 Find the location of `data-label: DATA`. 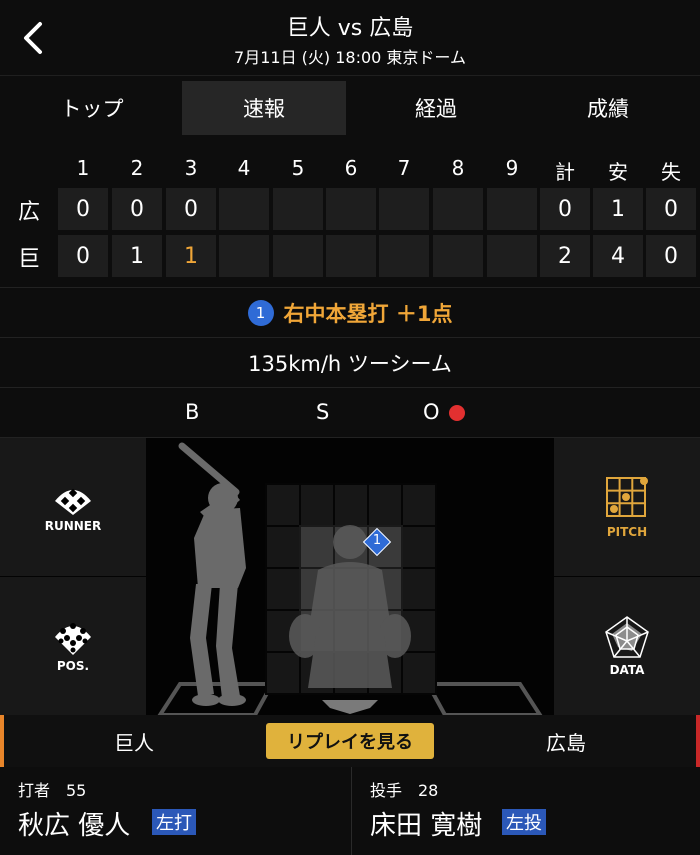

data-label: DATA is located at coordinates (627, 670).